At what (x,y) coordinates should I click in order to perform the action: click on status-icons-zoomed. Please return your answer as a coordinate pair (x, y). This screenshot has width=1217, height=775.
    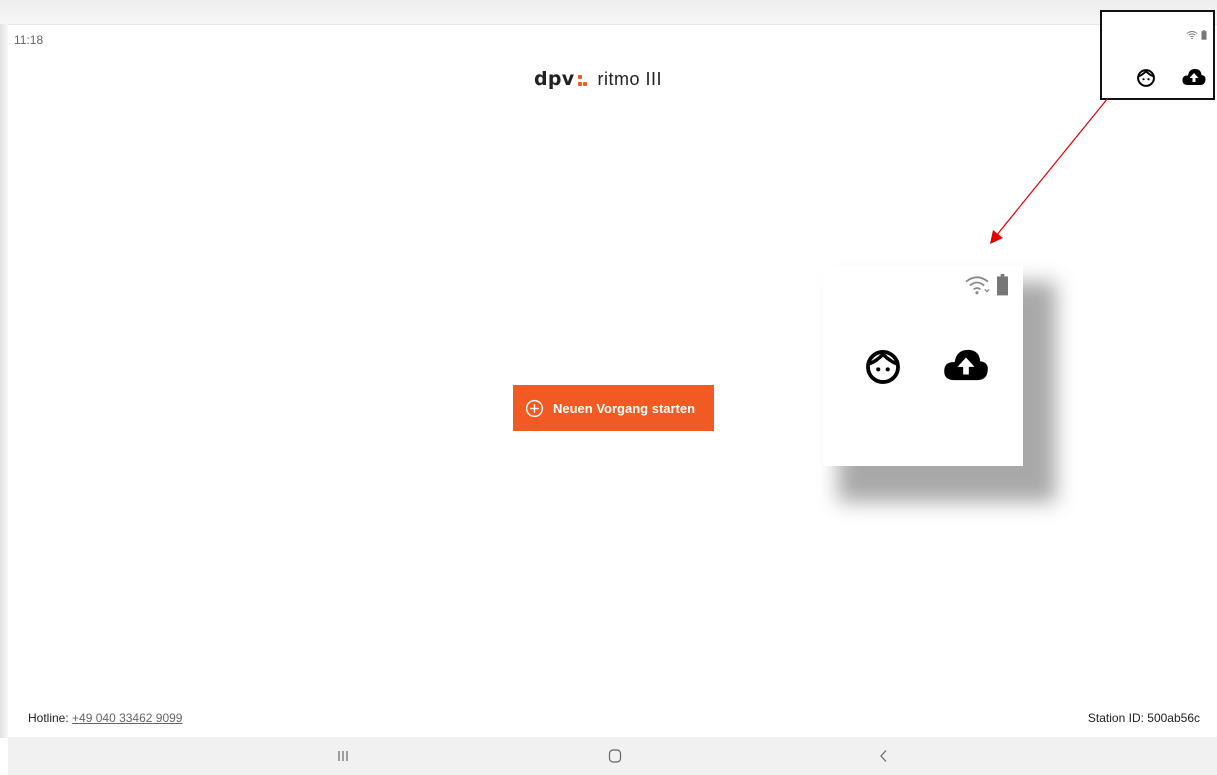
    Looking at the image, I should click on (986, 285).